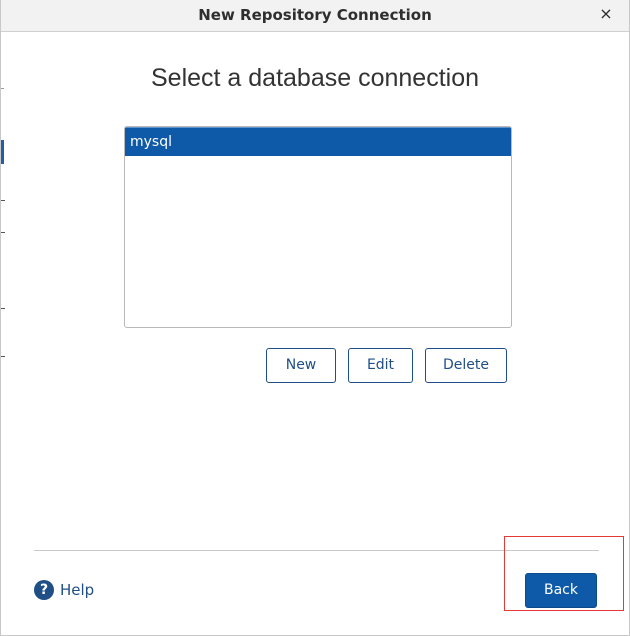  What do you see at coordinates (380, 365) in the screenshot?
I see `edit-button: Edit` at bounding box center [380, 365].